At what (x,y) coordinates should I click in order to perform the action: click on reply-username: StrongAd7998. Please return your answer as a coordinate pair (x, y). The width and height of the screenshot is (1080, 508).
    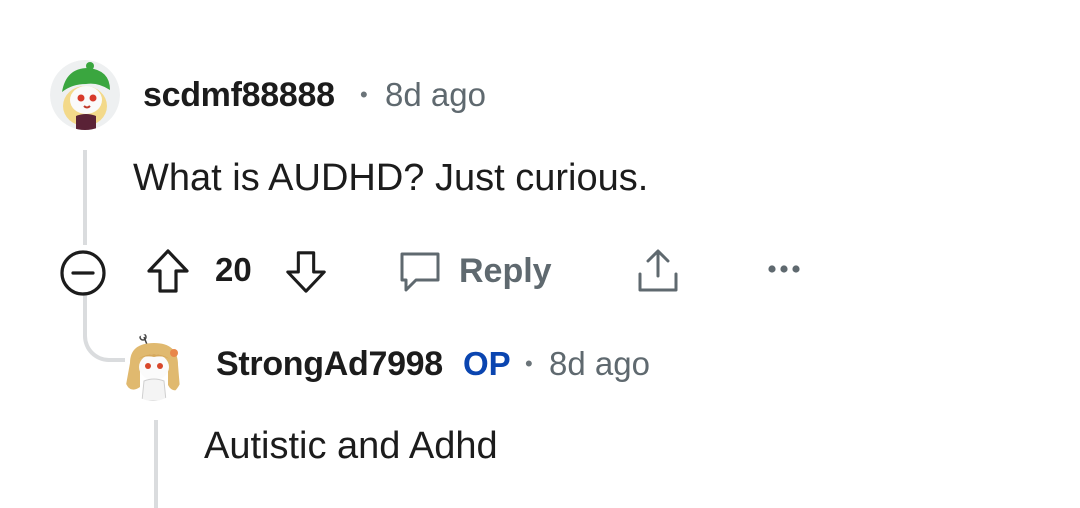
    Looking at the image, I should click on (329, 364).